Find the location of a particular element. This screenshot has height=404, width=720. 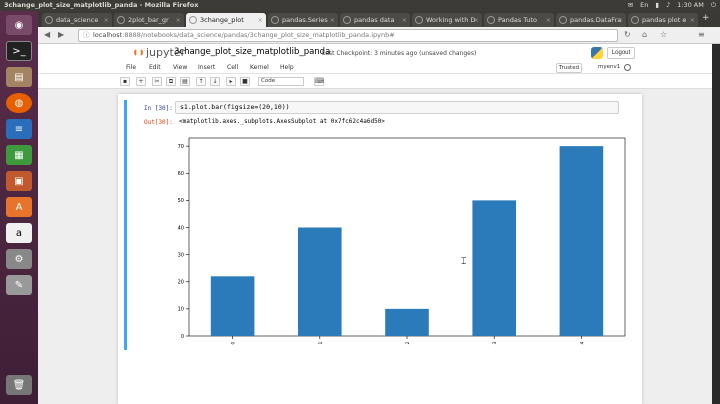

info-icon: ⓘ is located at coordinates (86, 35).